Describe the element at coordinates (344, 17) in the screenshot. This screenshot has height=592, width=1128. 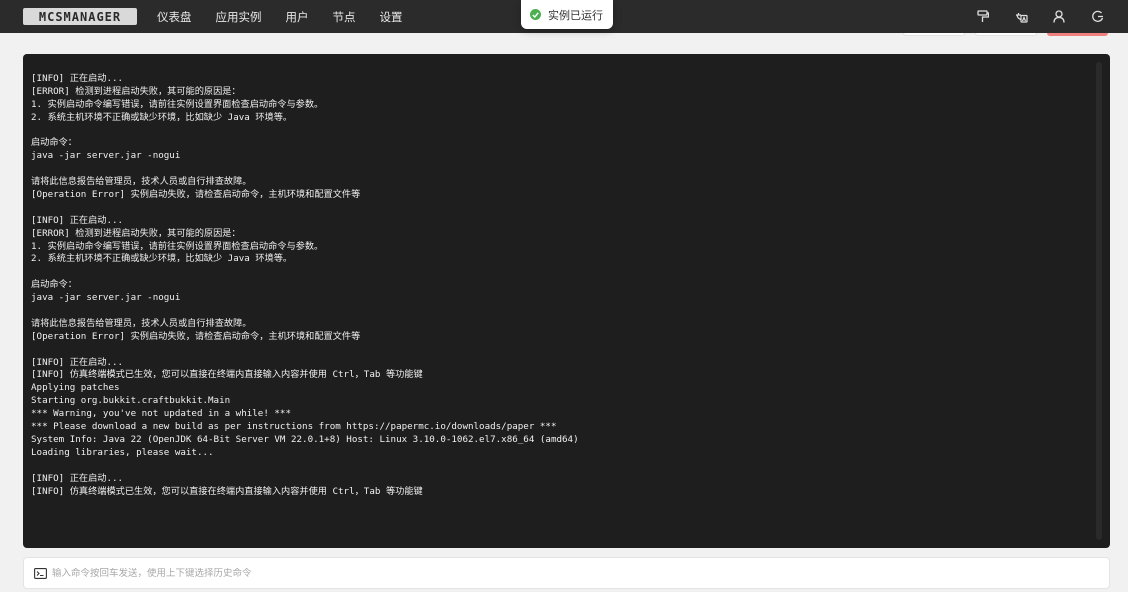
I see `nav-nodes: 节点` at that location.